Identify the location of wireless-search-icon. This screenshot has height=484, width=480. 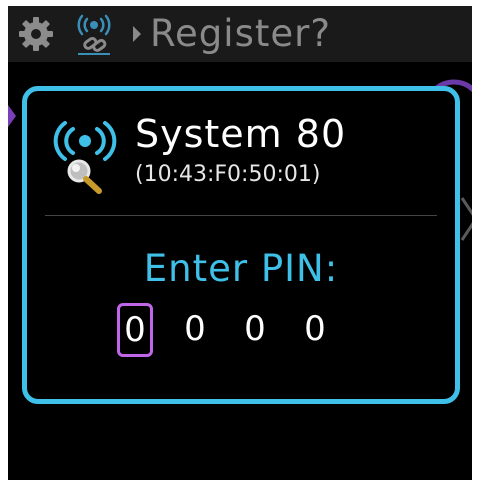
(85, 157).